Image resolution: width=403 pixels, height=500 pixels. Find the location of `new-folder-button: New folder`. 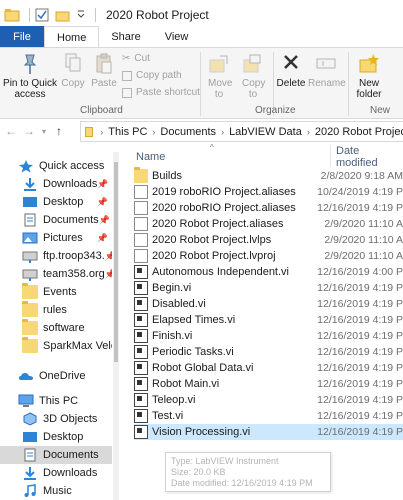

new-folder-button: New folder is located at coordinates (369, 76).